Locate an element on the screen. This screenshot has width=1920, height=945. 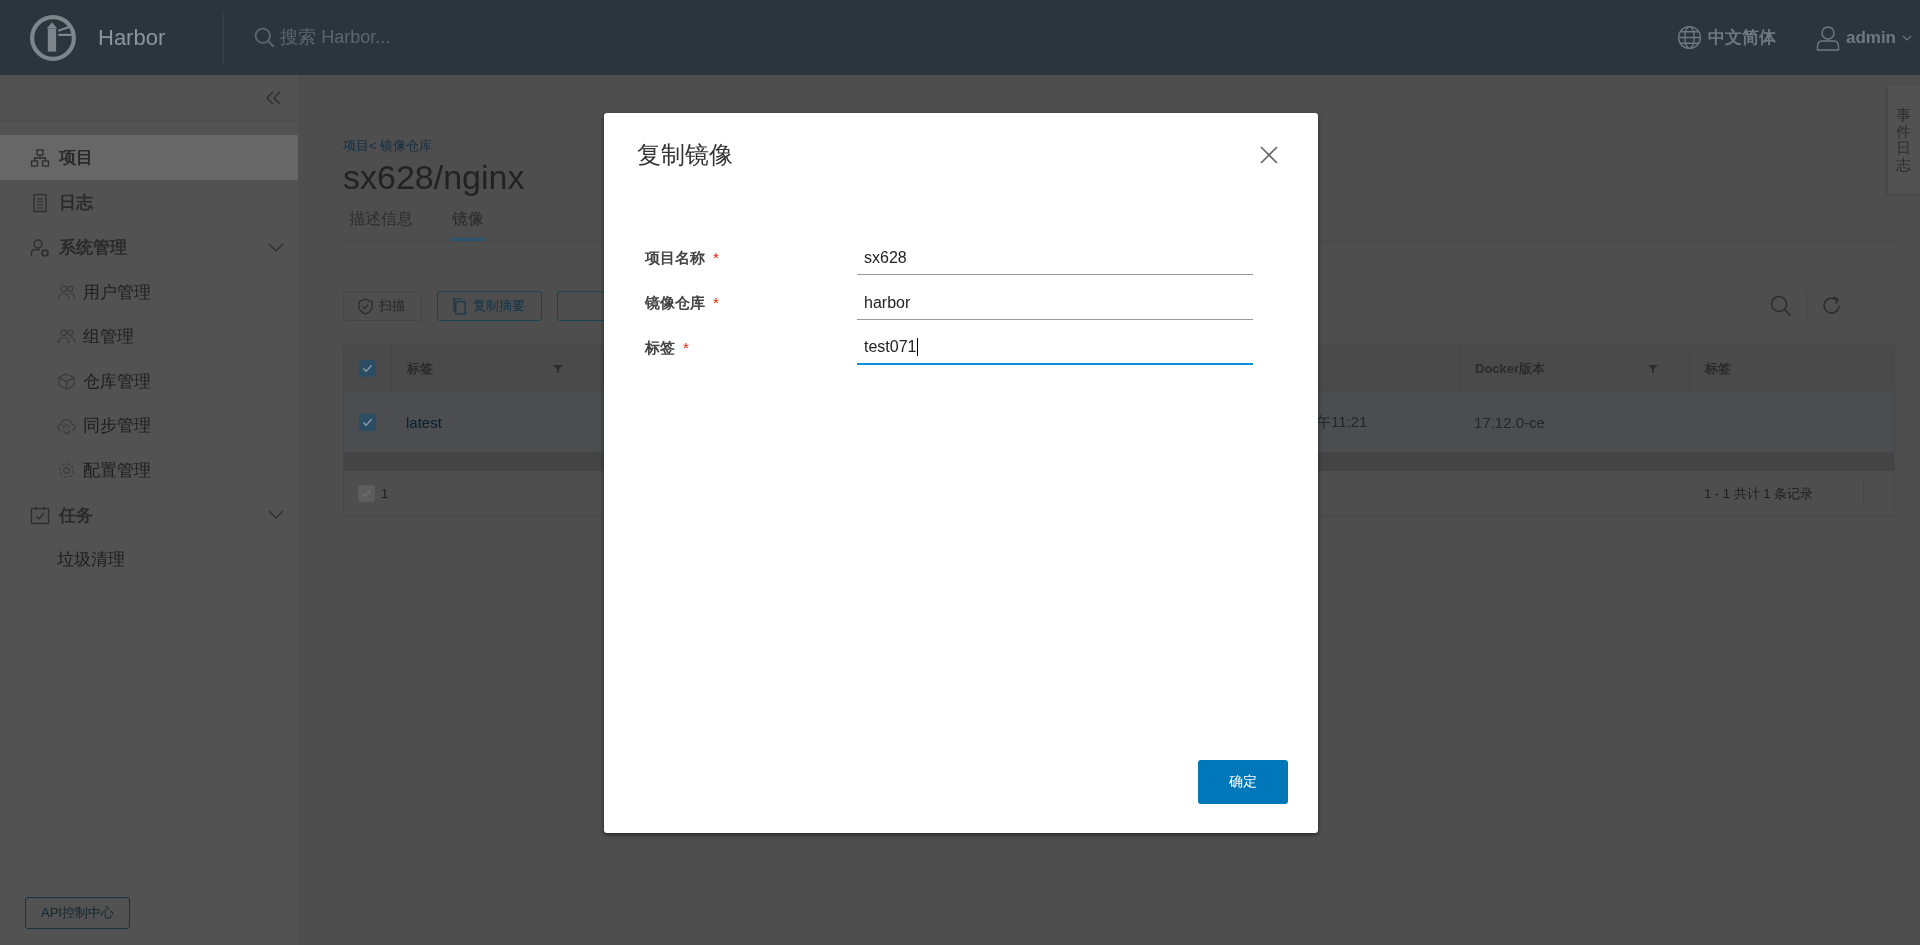
gear-icon is located at coordinates (66, 470).